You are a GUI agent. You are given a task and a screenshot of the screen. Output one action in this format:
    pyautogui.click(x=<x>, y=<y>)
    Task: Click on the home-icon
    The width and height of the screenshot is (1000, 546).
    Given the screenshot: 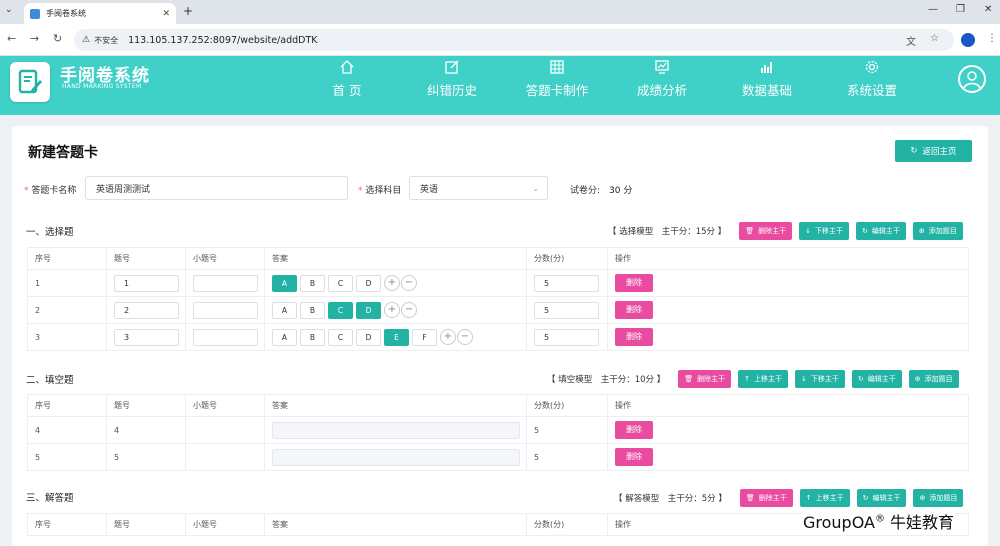 What is the action you would take?
    pyautogui.click(x=347, y=67)
    